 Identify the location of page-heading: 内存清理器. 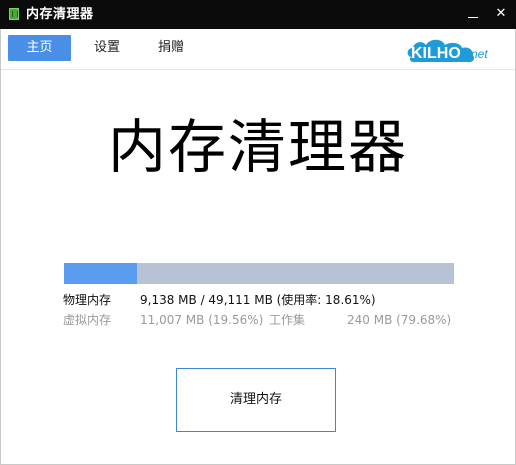
(257, 147).